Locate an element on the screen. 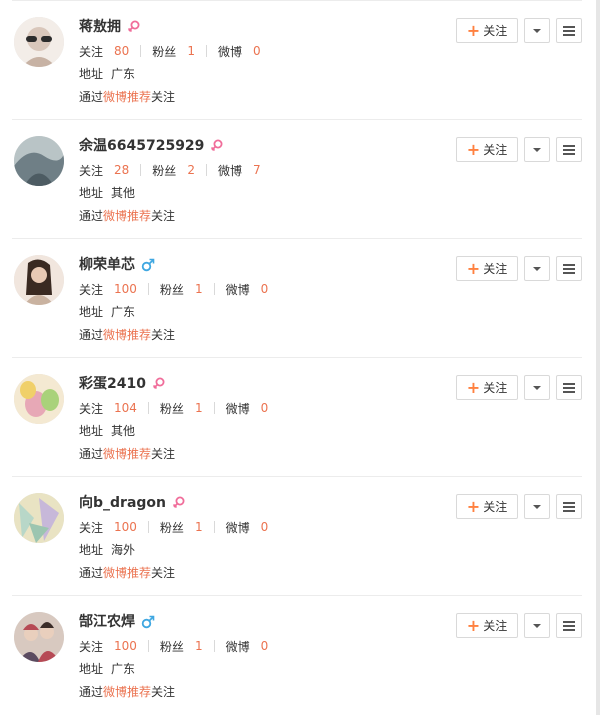  user-name: 彩蛋2410 is located at coordinates (112, 384).